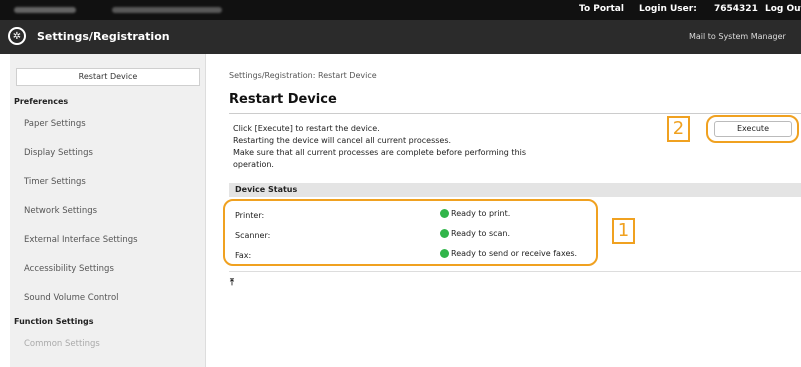  What do you see at coordinates (55, 124) in the screenshot?
I see `sidebar-item-paper-settings: Paper Settings` at bounding box center [55, 124].